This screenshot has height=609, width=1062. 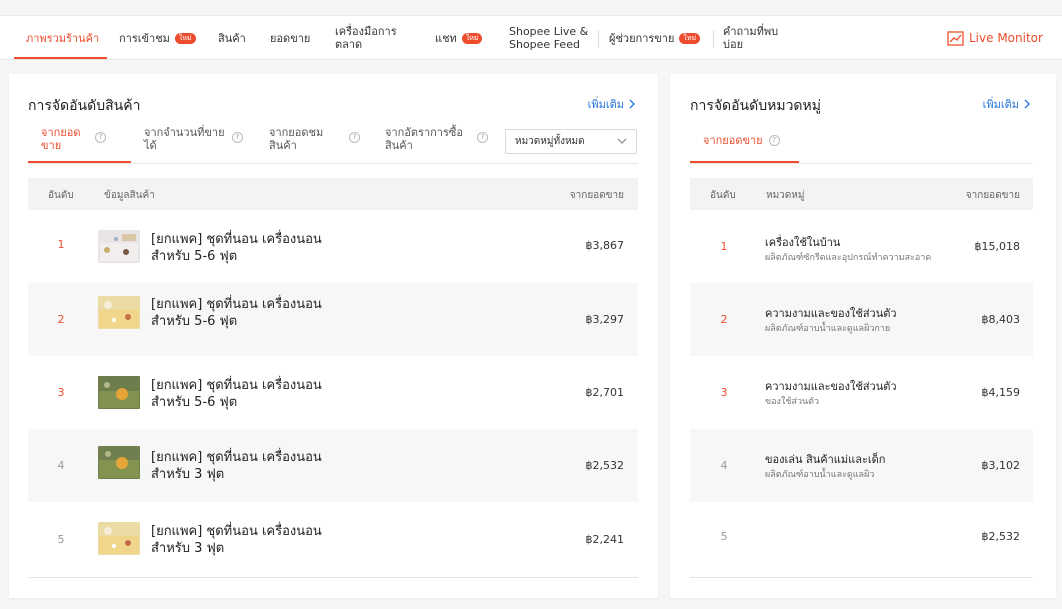 What do you see at coordinates (724, 536) in the screenshot?
I see `rank-number: 5` at bounding box center [724, 536].